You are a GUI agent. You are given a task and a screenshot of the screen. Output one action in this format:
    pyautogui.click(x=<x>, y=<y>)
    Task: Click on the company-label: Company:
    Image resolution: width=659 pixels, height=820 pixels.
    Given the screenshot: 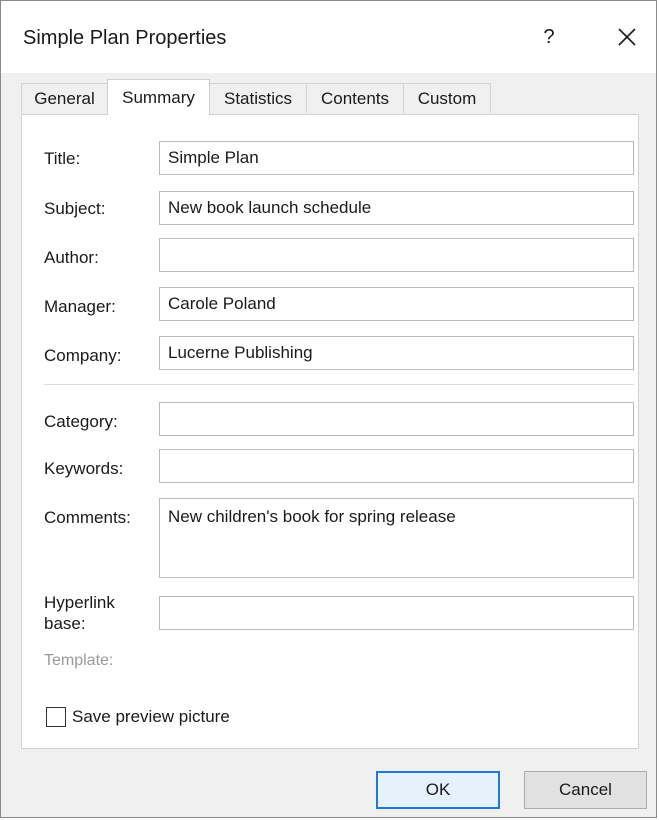 What is the action you would take?
    pyautogui.click(x=83, y=355)
    